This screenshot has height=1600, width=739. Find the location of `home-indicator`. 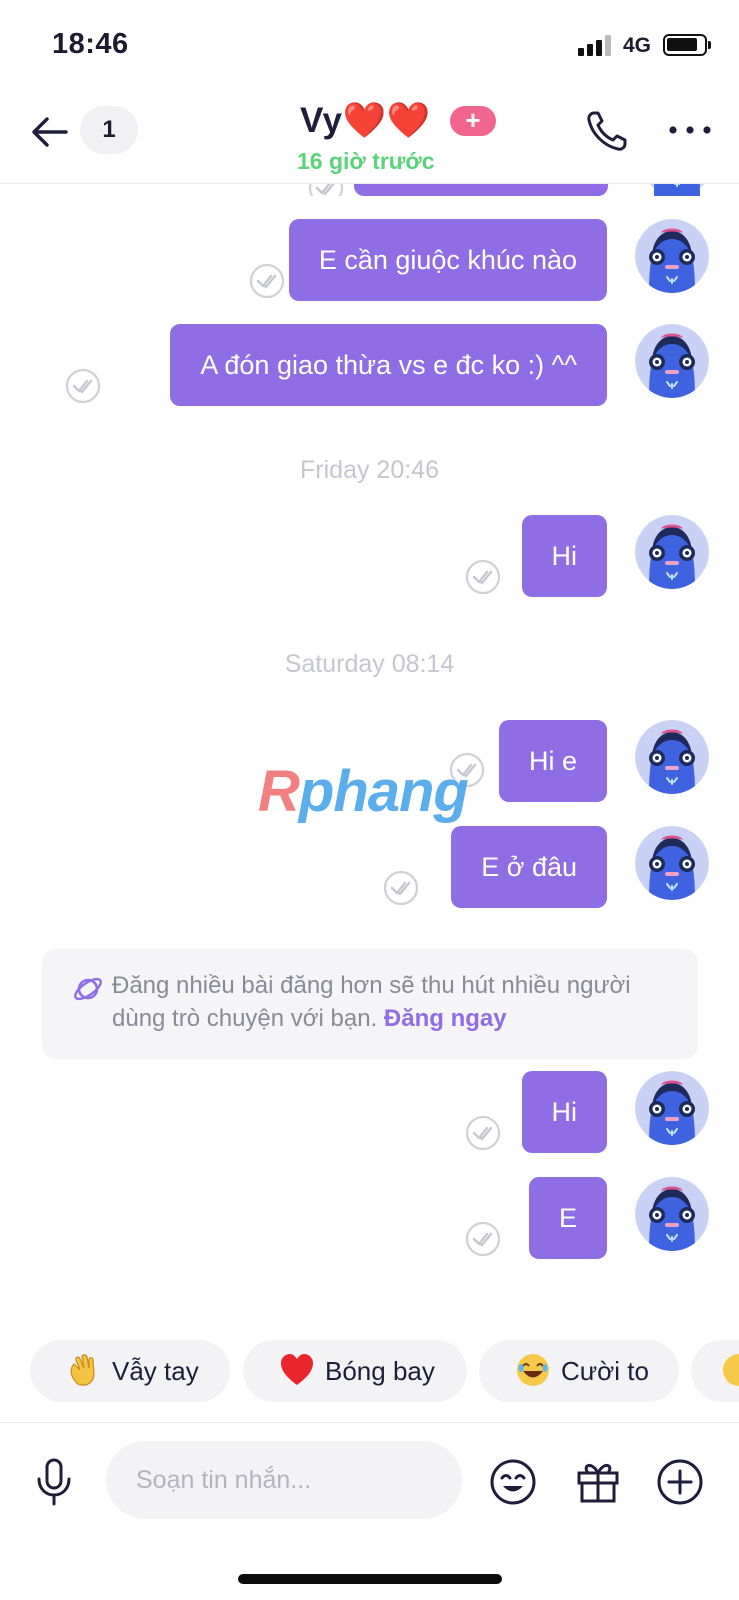

home-indicator is located at coordinates (370, 1579).